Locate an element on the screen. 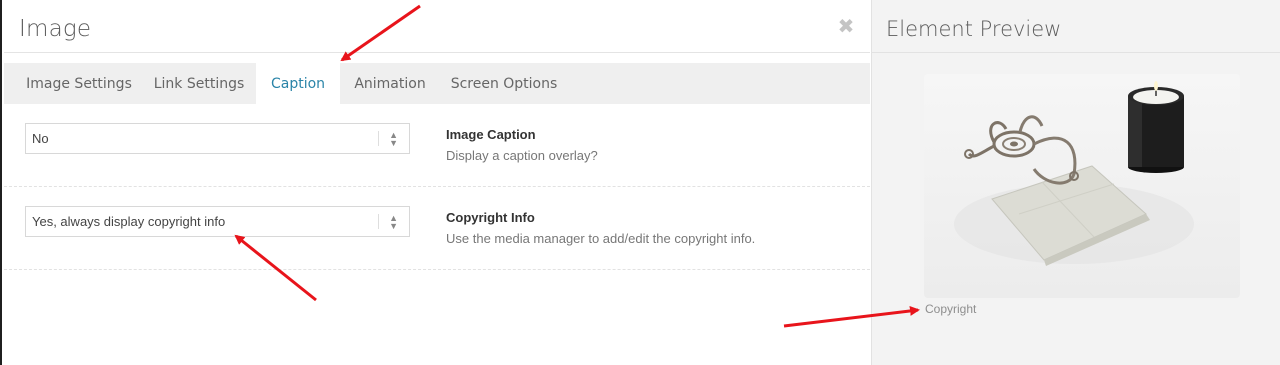  copyright-info-select: Yes, always display copyright info ▲ ▼ is located at coordinates (217, 221).